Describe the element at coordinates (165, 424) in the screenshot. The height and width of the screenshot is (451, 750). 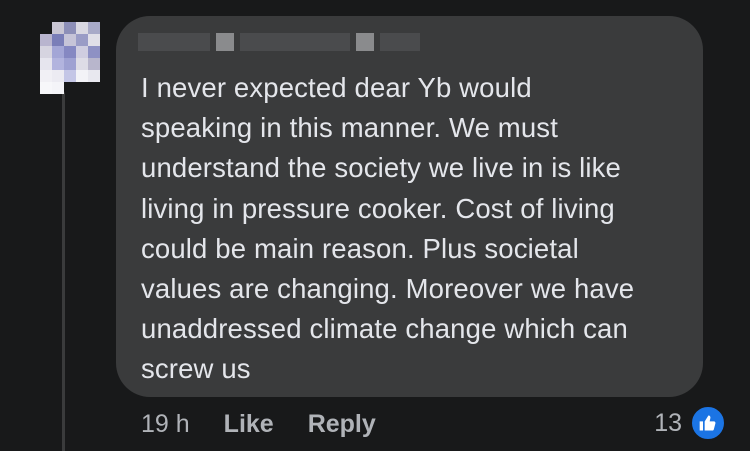
I see `comment-timestamp: 19 h` at that location.